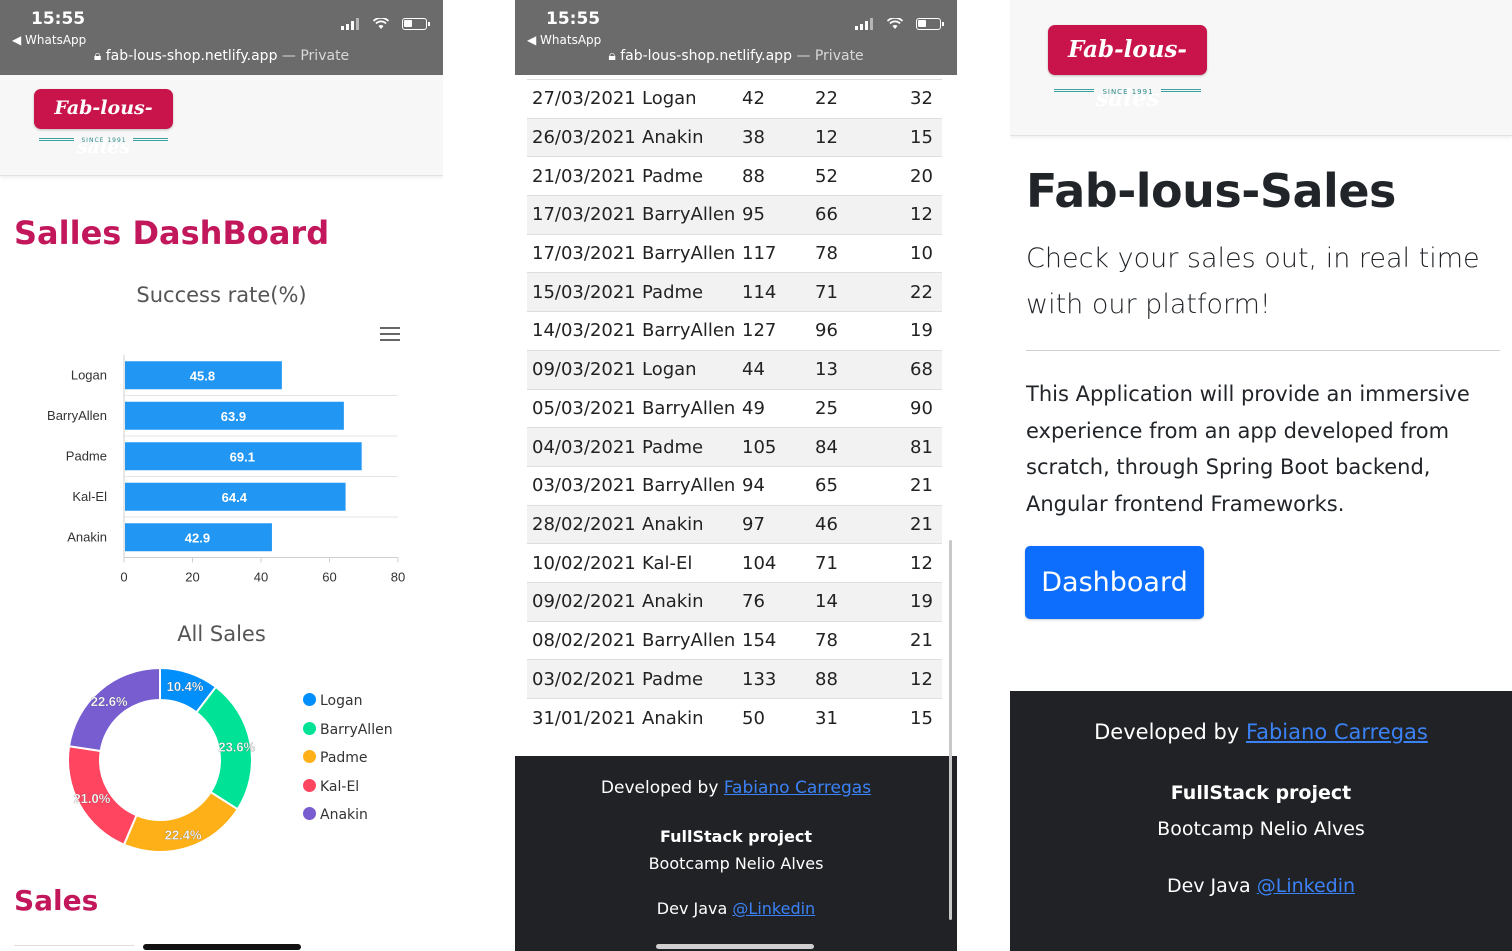 This screenshot has width=1512, height=951. Describe the element at coordinates (58, 19) in the screenshot. I see `status-time: 15:55` at that location.